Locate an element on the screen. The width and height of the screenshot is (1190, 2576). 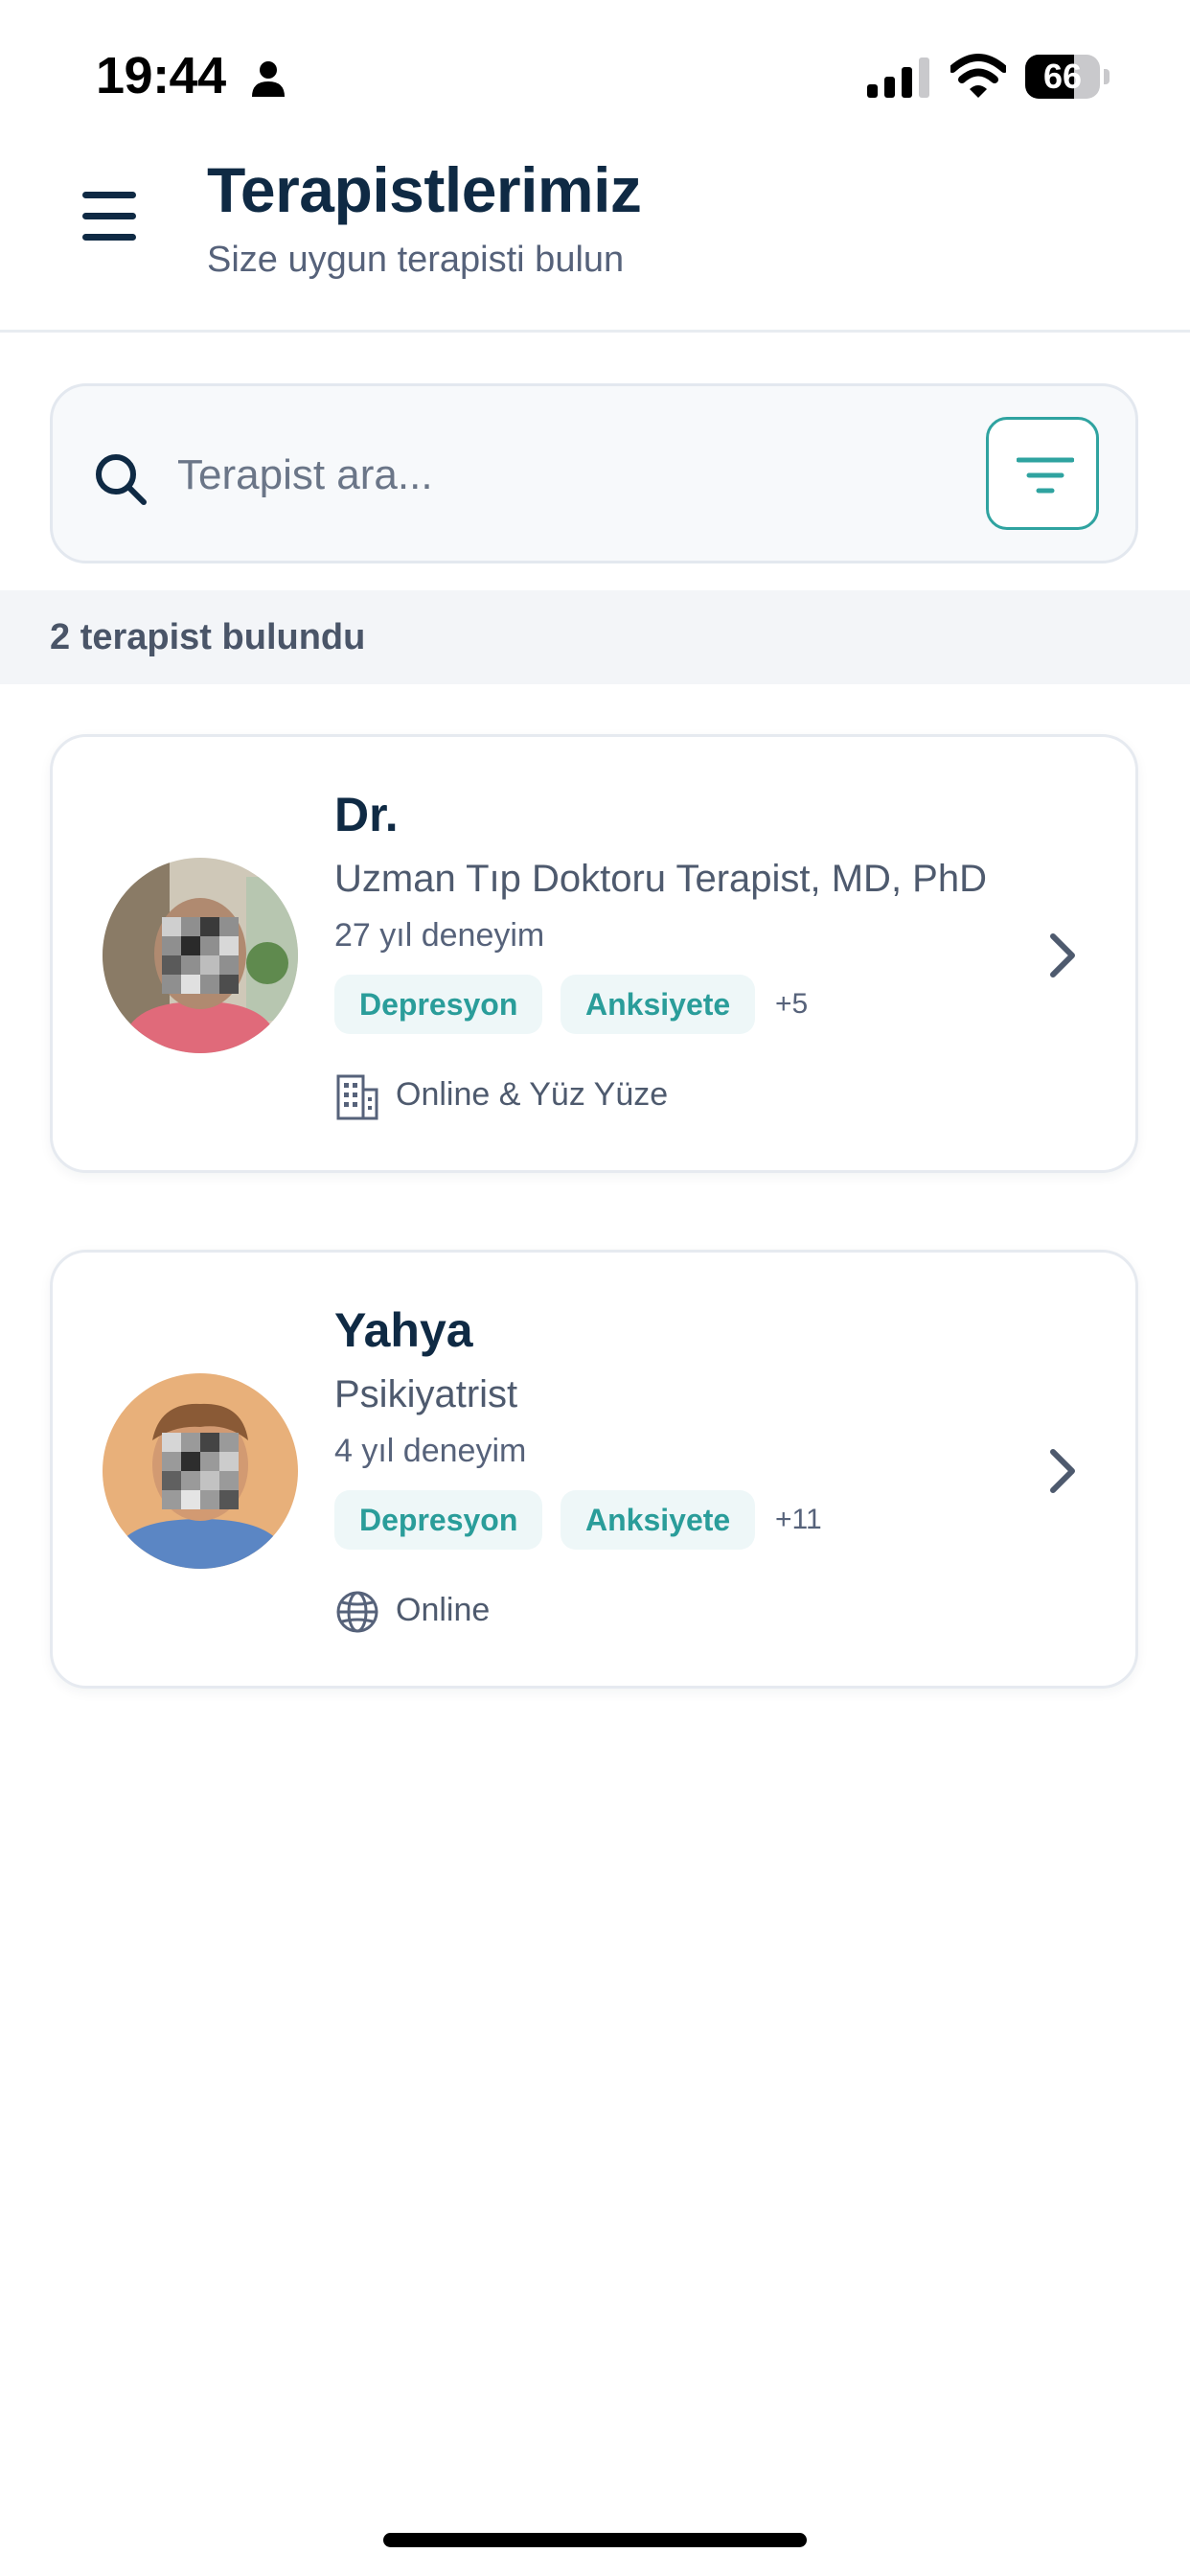
filter-button is located at coordinates (1042, 473).